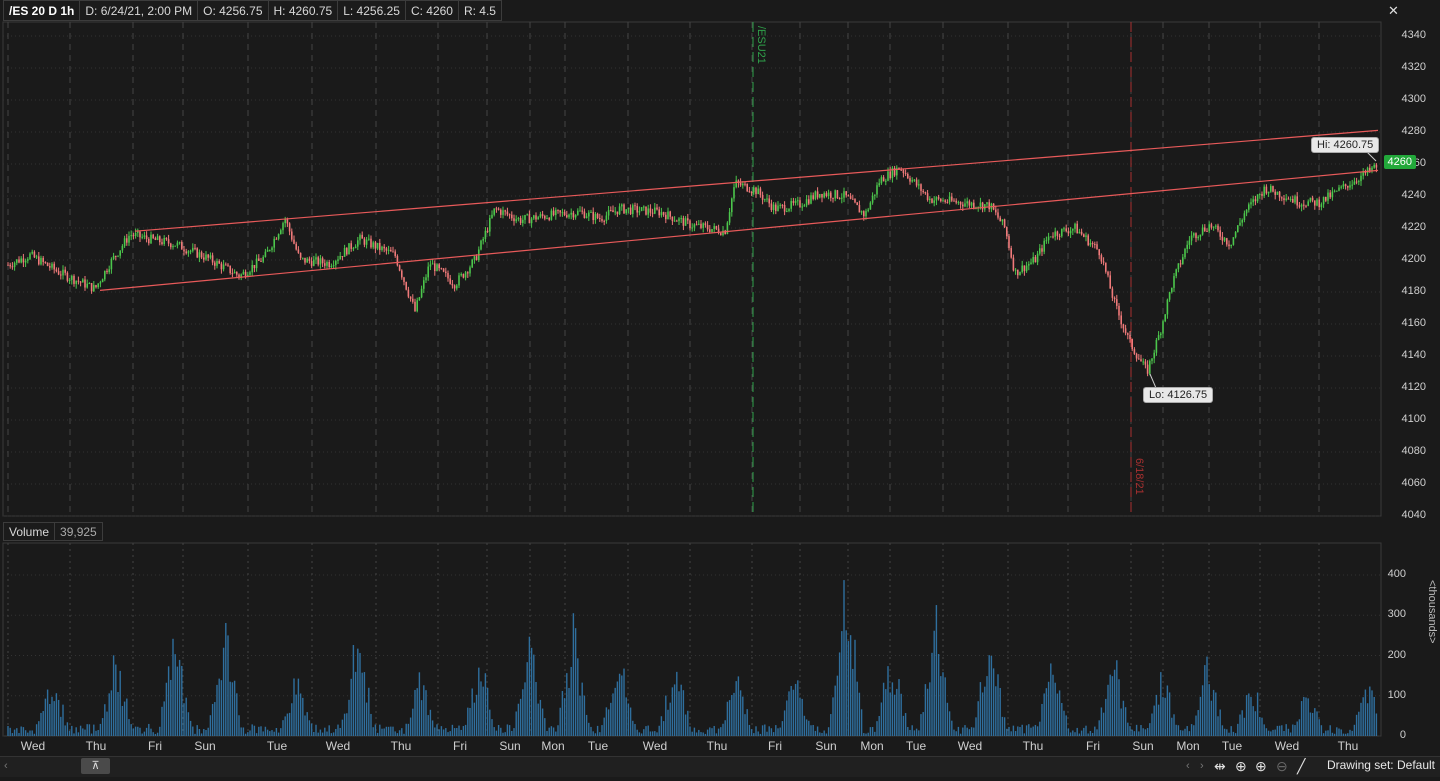 The width and height of the screenshot is (1440, 781). I want to click on symbol-label: /ES 20 D 1h, so click(42, 10).